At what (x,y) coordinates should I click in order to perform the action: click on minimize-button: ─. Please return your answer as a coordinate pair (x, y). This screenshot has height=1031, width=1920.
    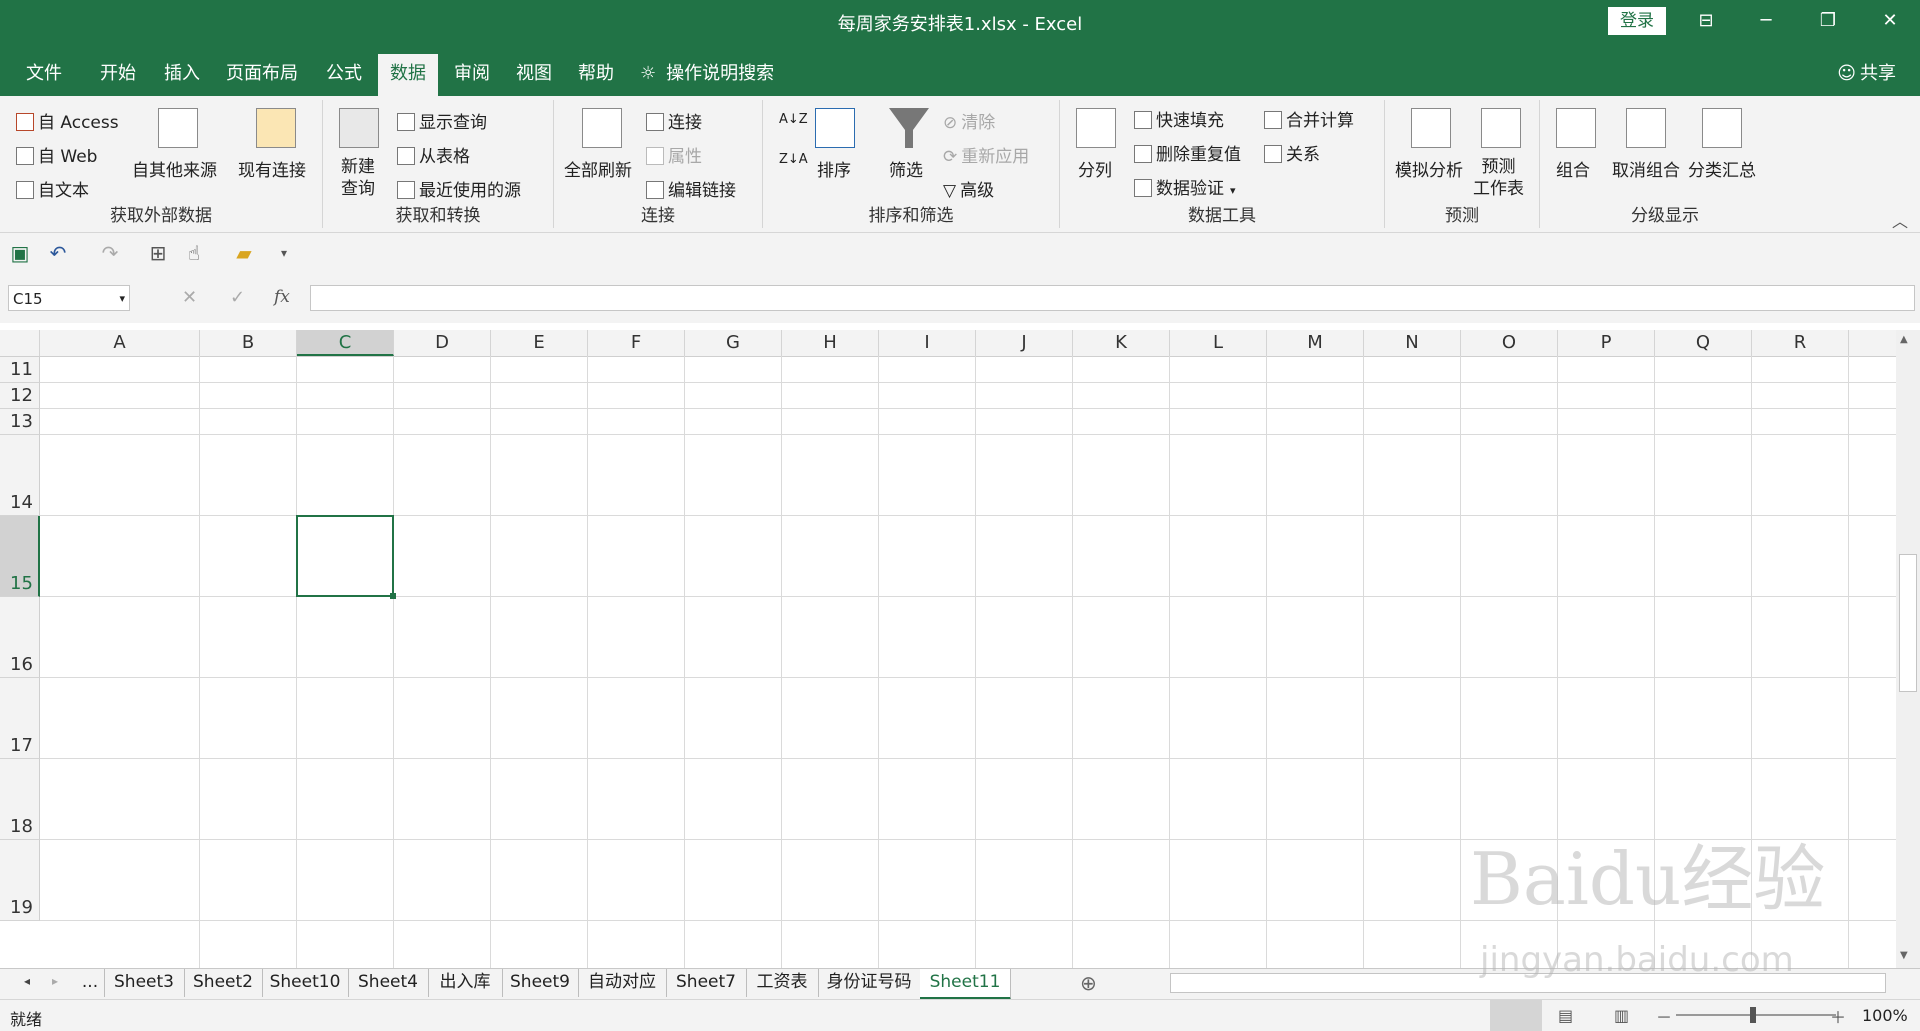
    Looking at the image, I should click on (1766, 21).